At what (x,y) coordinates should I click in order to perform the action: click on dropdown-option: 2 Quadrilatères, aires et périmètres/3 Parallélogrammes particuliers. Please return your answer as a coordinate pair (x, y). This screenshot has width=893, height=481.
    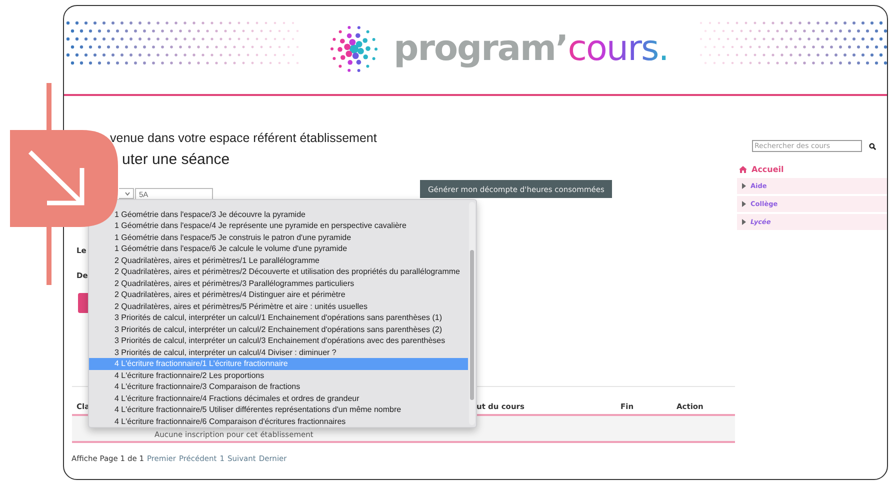
    Looking at the image, I should click on (289, 283).